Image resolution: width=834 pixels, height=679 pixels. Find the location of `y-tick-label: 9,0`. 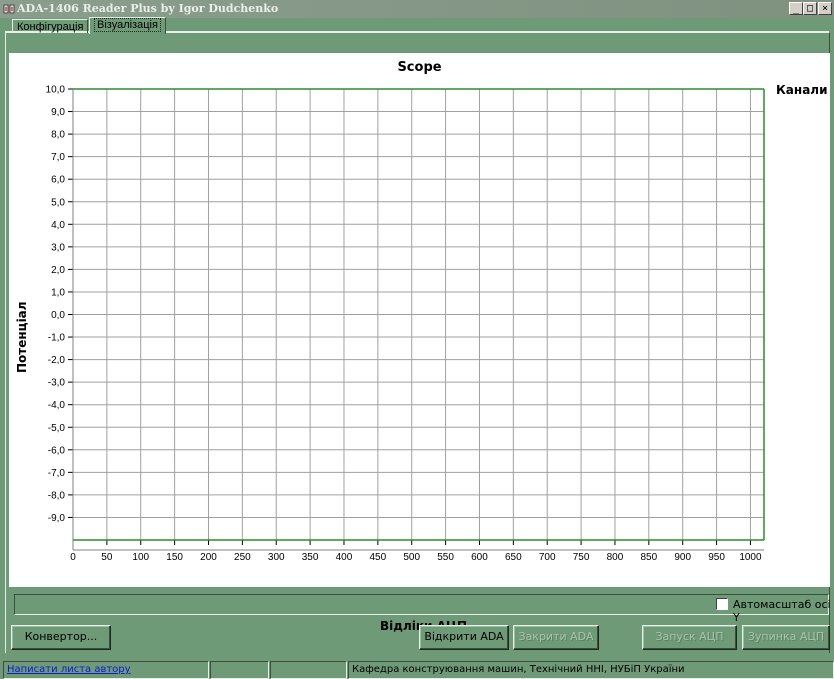

y-tick-label: 9,0 is located at coordinates (58, 112).